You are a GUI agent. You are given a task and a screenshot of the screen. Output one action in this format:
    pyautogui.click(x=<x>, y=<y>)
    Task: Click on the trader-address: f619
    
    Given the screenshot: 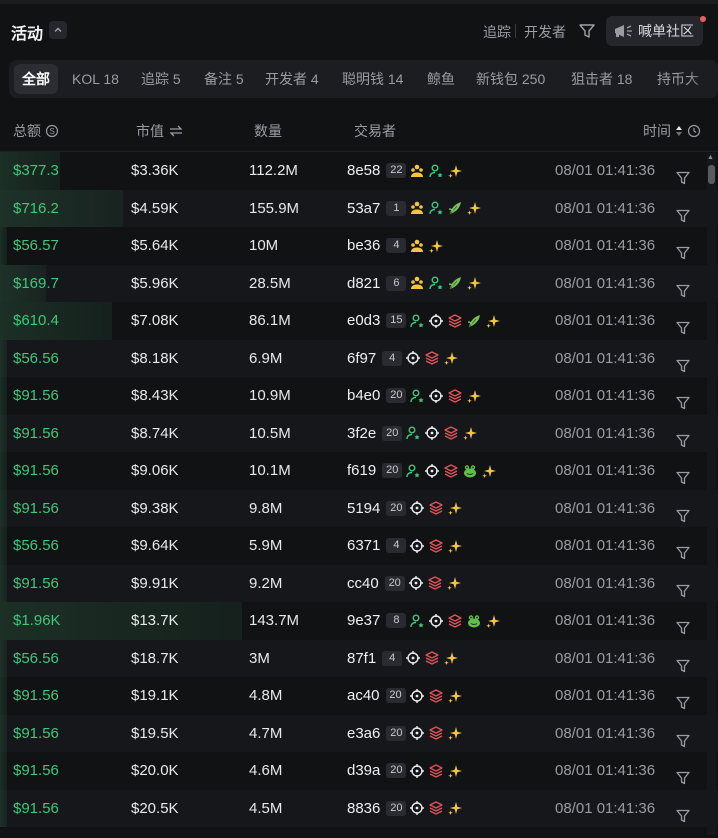 What is the action you would take?
    pyautogui.click(x=361, y=471)
    